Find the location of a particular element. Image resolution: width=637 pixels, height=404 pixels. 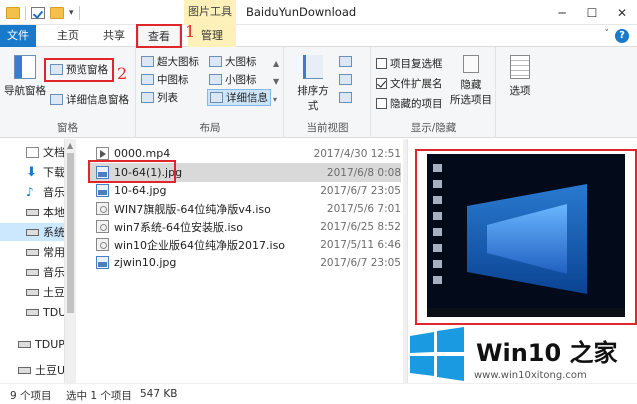

details-pane-icon is located at coordinates (56, 99).